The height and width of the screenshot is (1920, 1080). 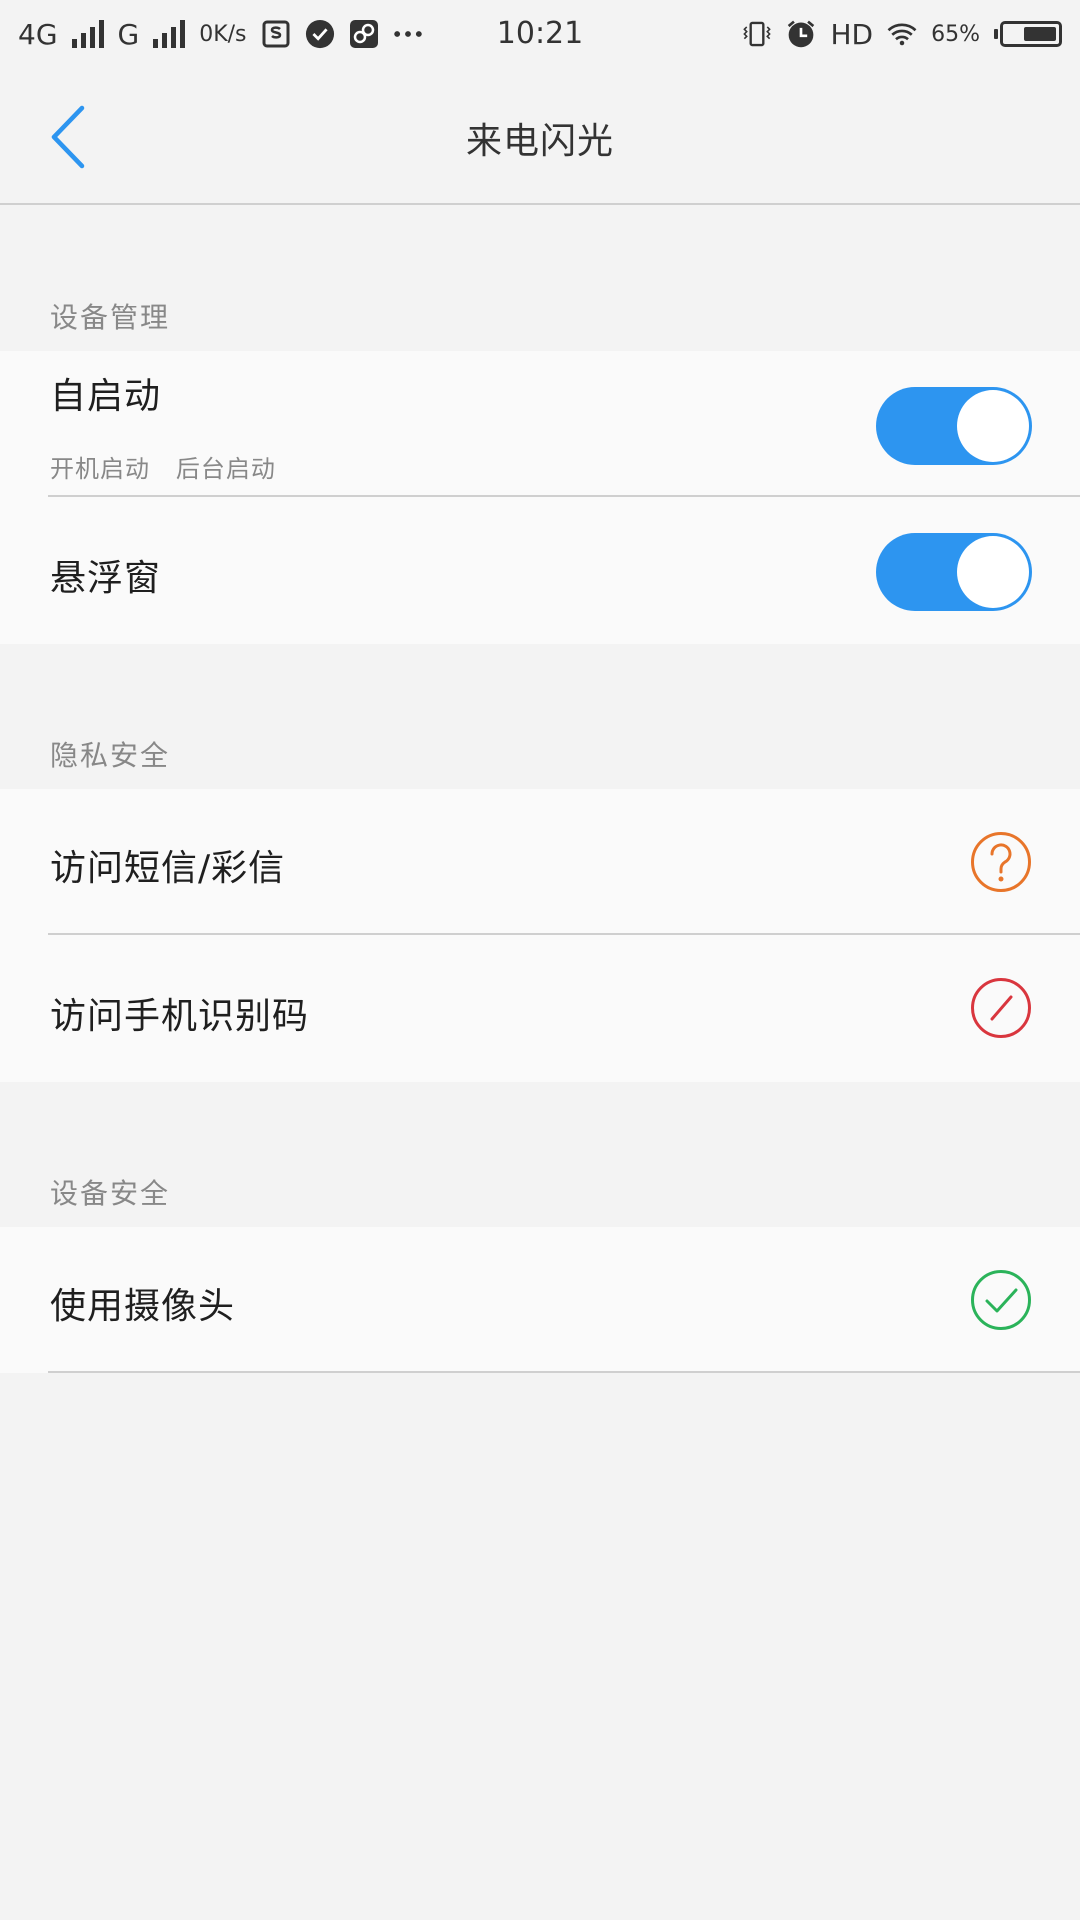 What do you see at coordinates (223, 34) in the screenshot?
I see `network-speed: 0K/s` at bounding box center [223, 34].